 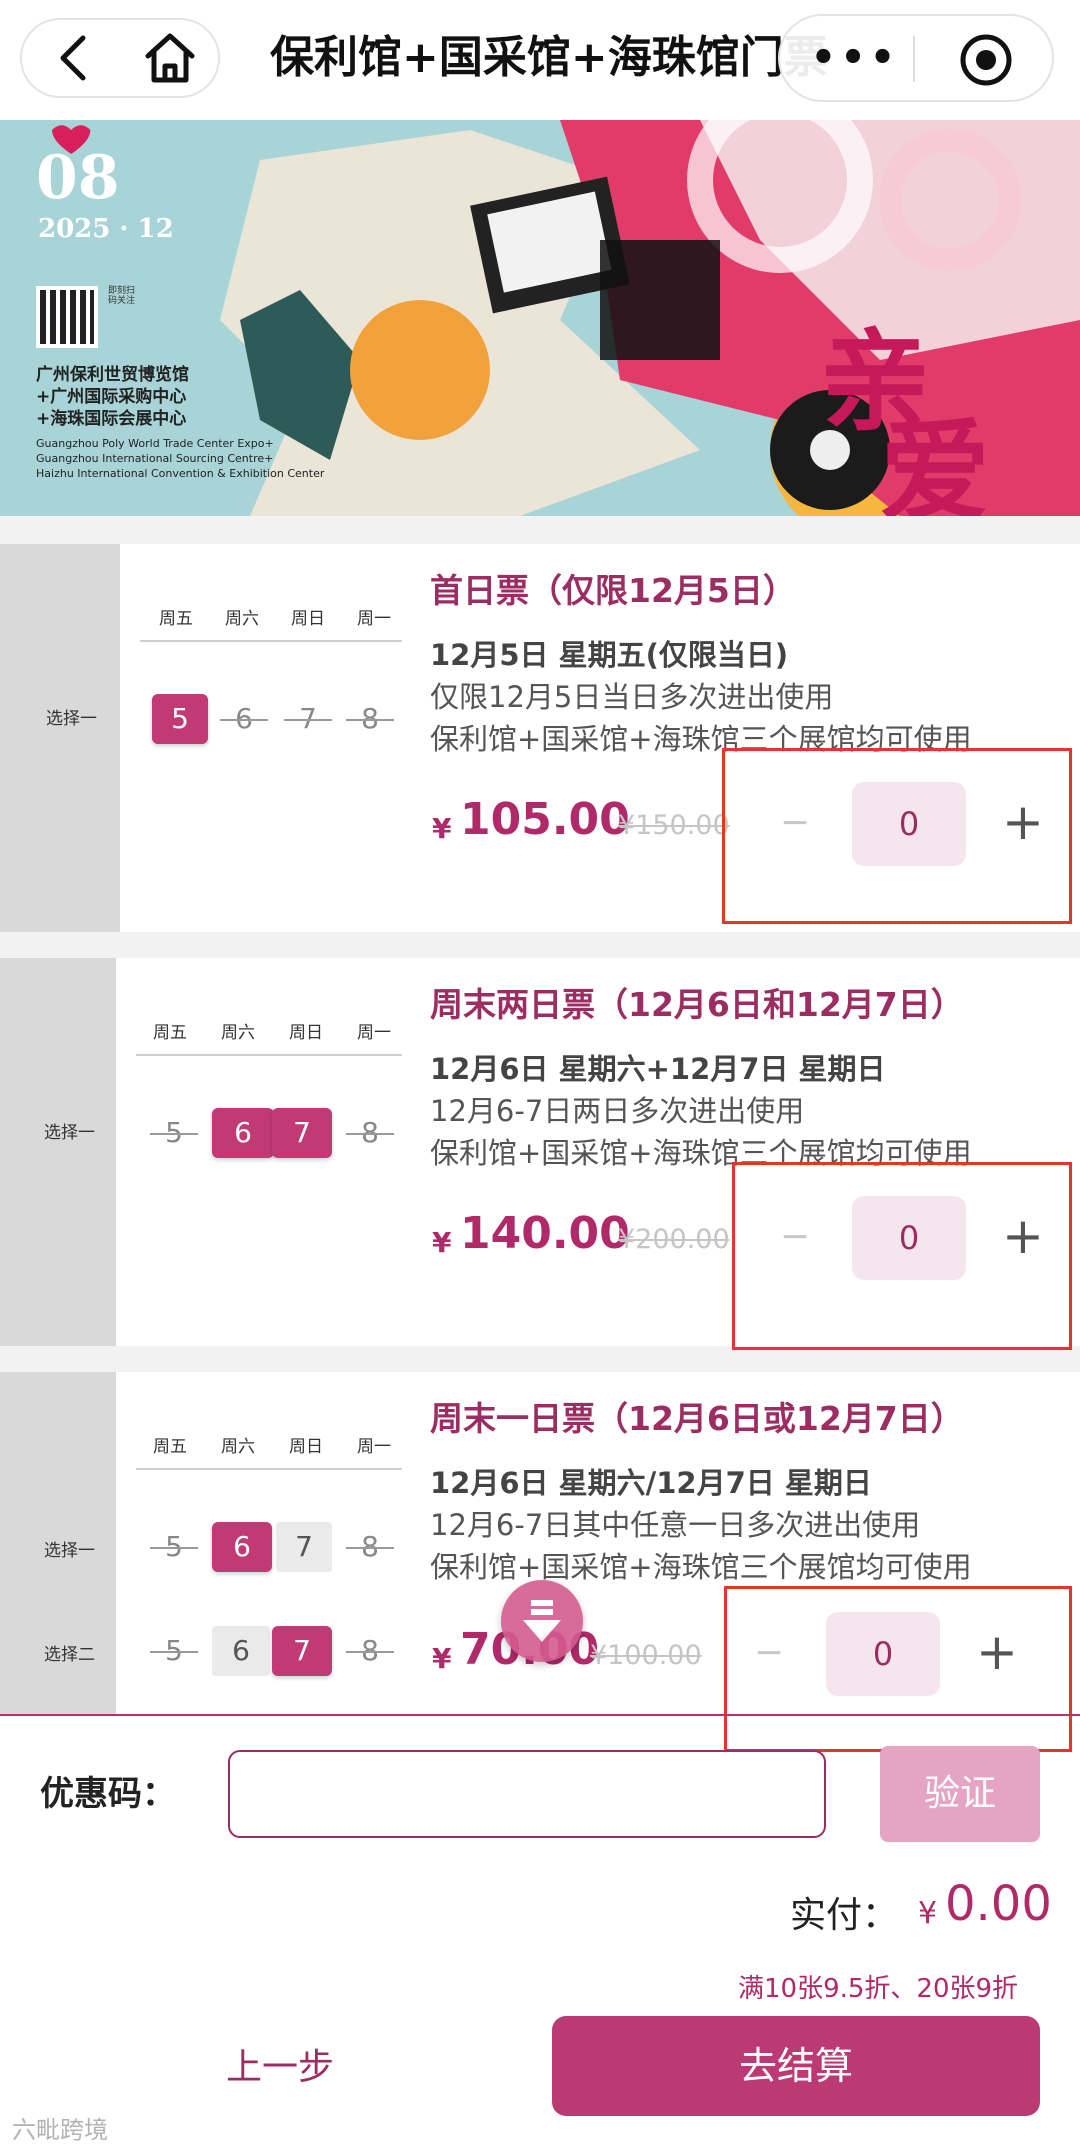 What do you see at coordinates (878, 1989) in the screenshot?
I see `bulk-discount-note: 满10张9.5折、20张9折` at bounding box center [878, 1989].